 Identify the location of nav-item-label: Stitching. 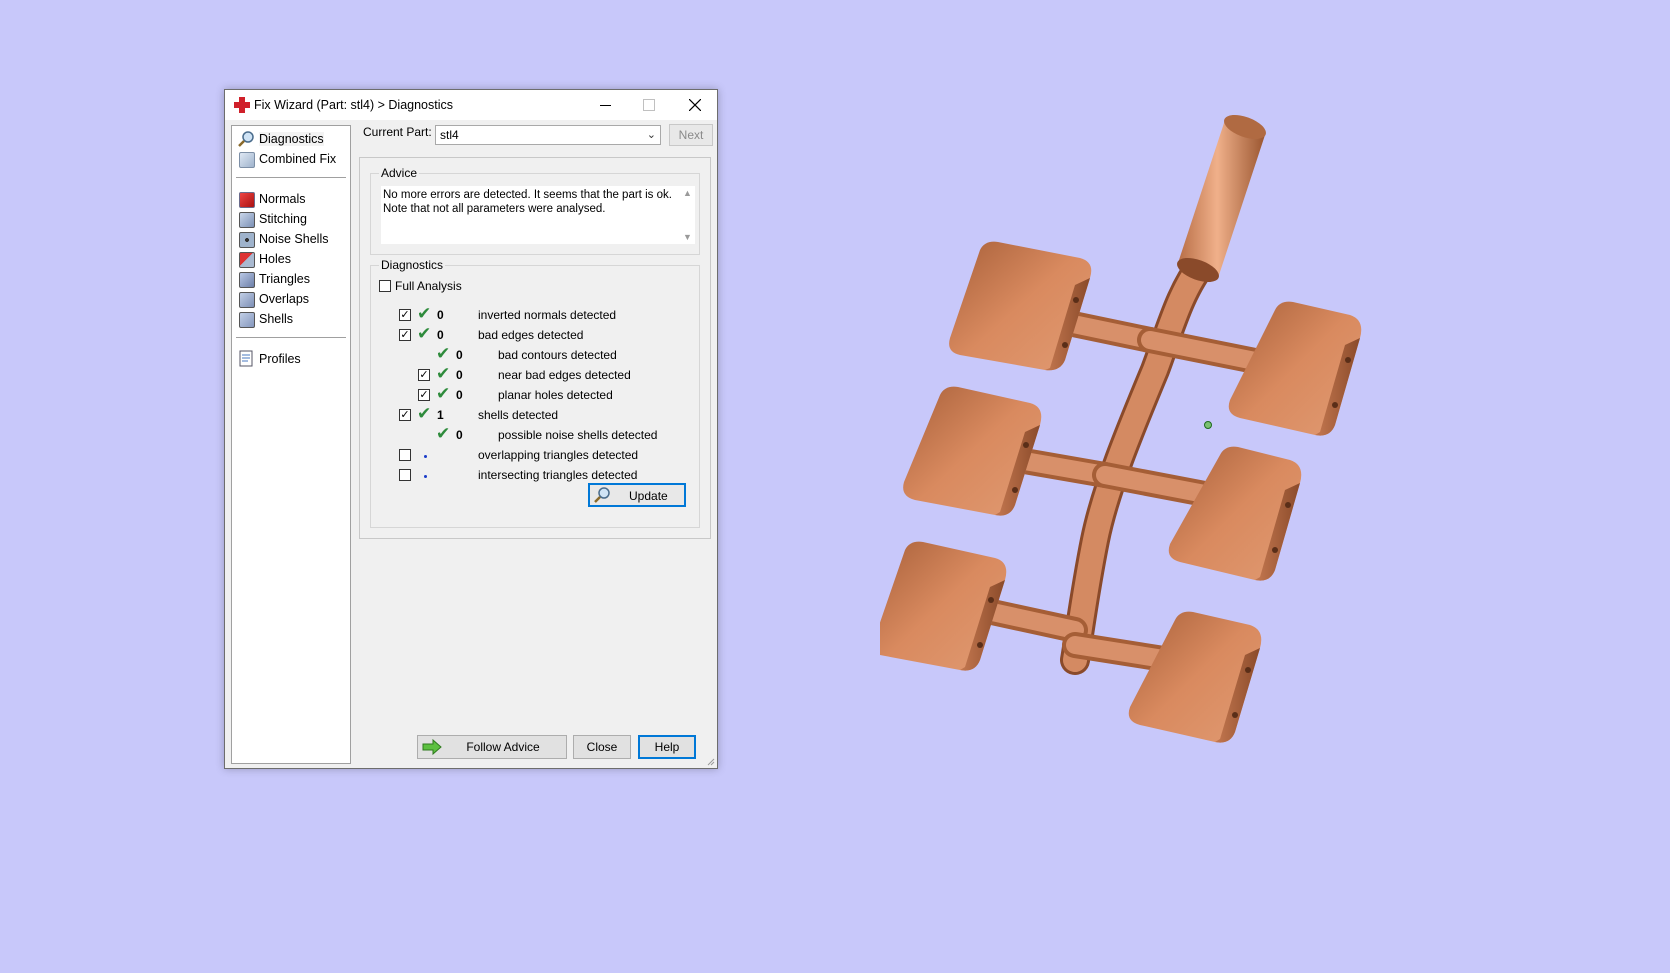
(283, 219).